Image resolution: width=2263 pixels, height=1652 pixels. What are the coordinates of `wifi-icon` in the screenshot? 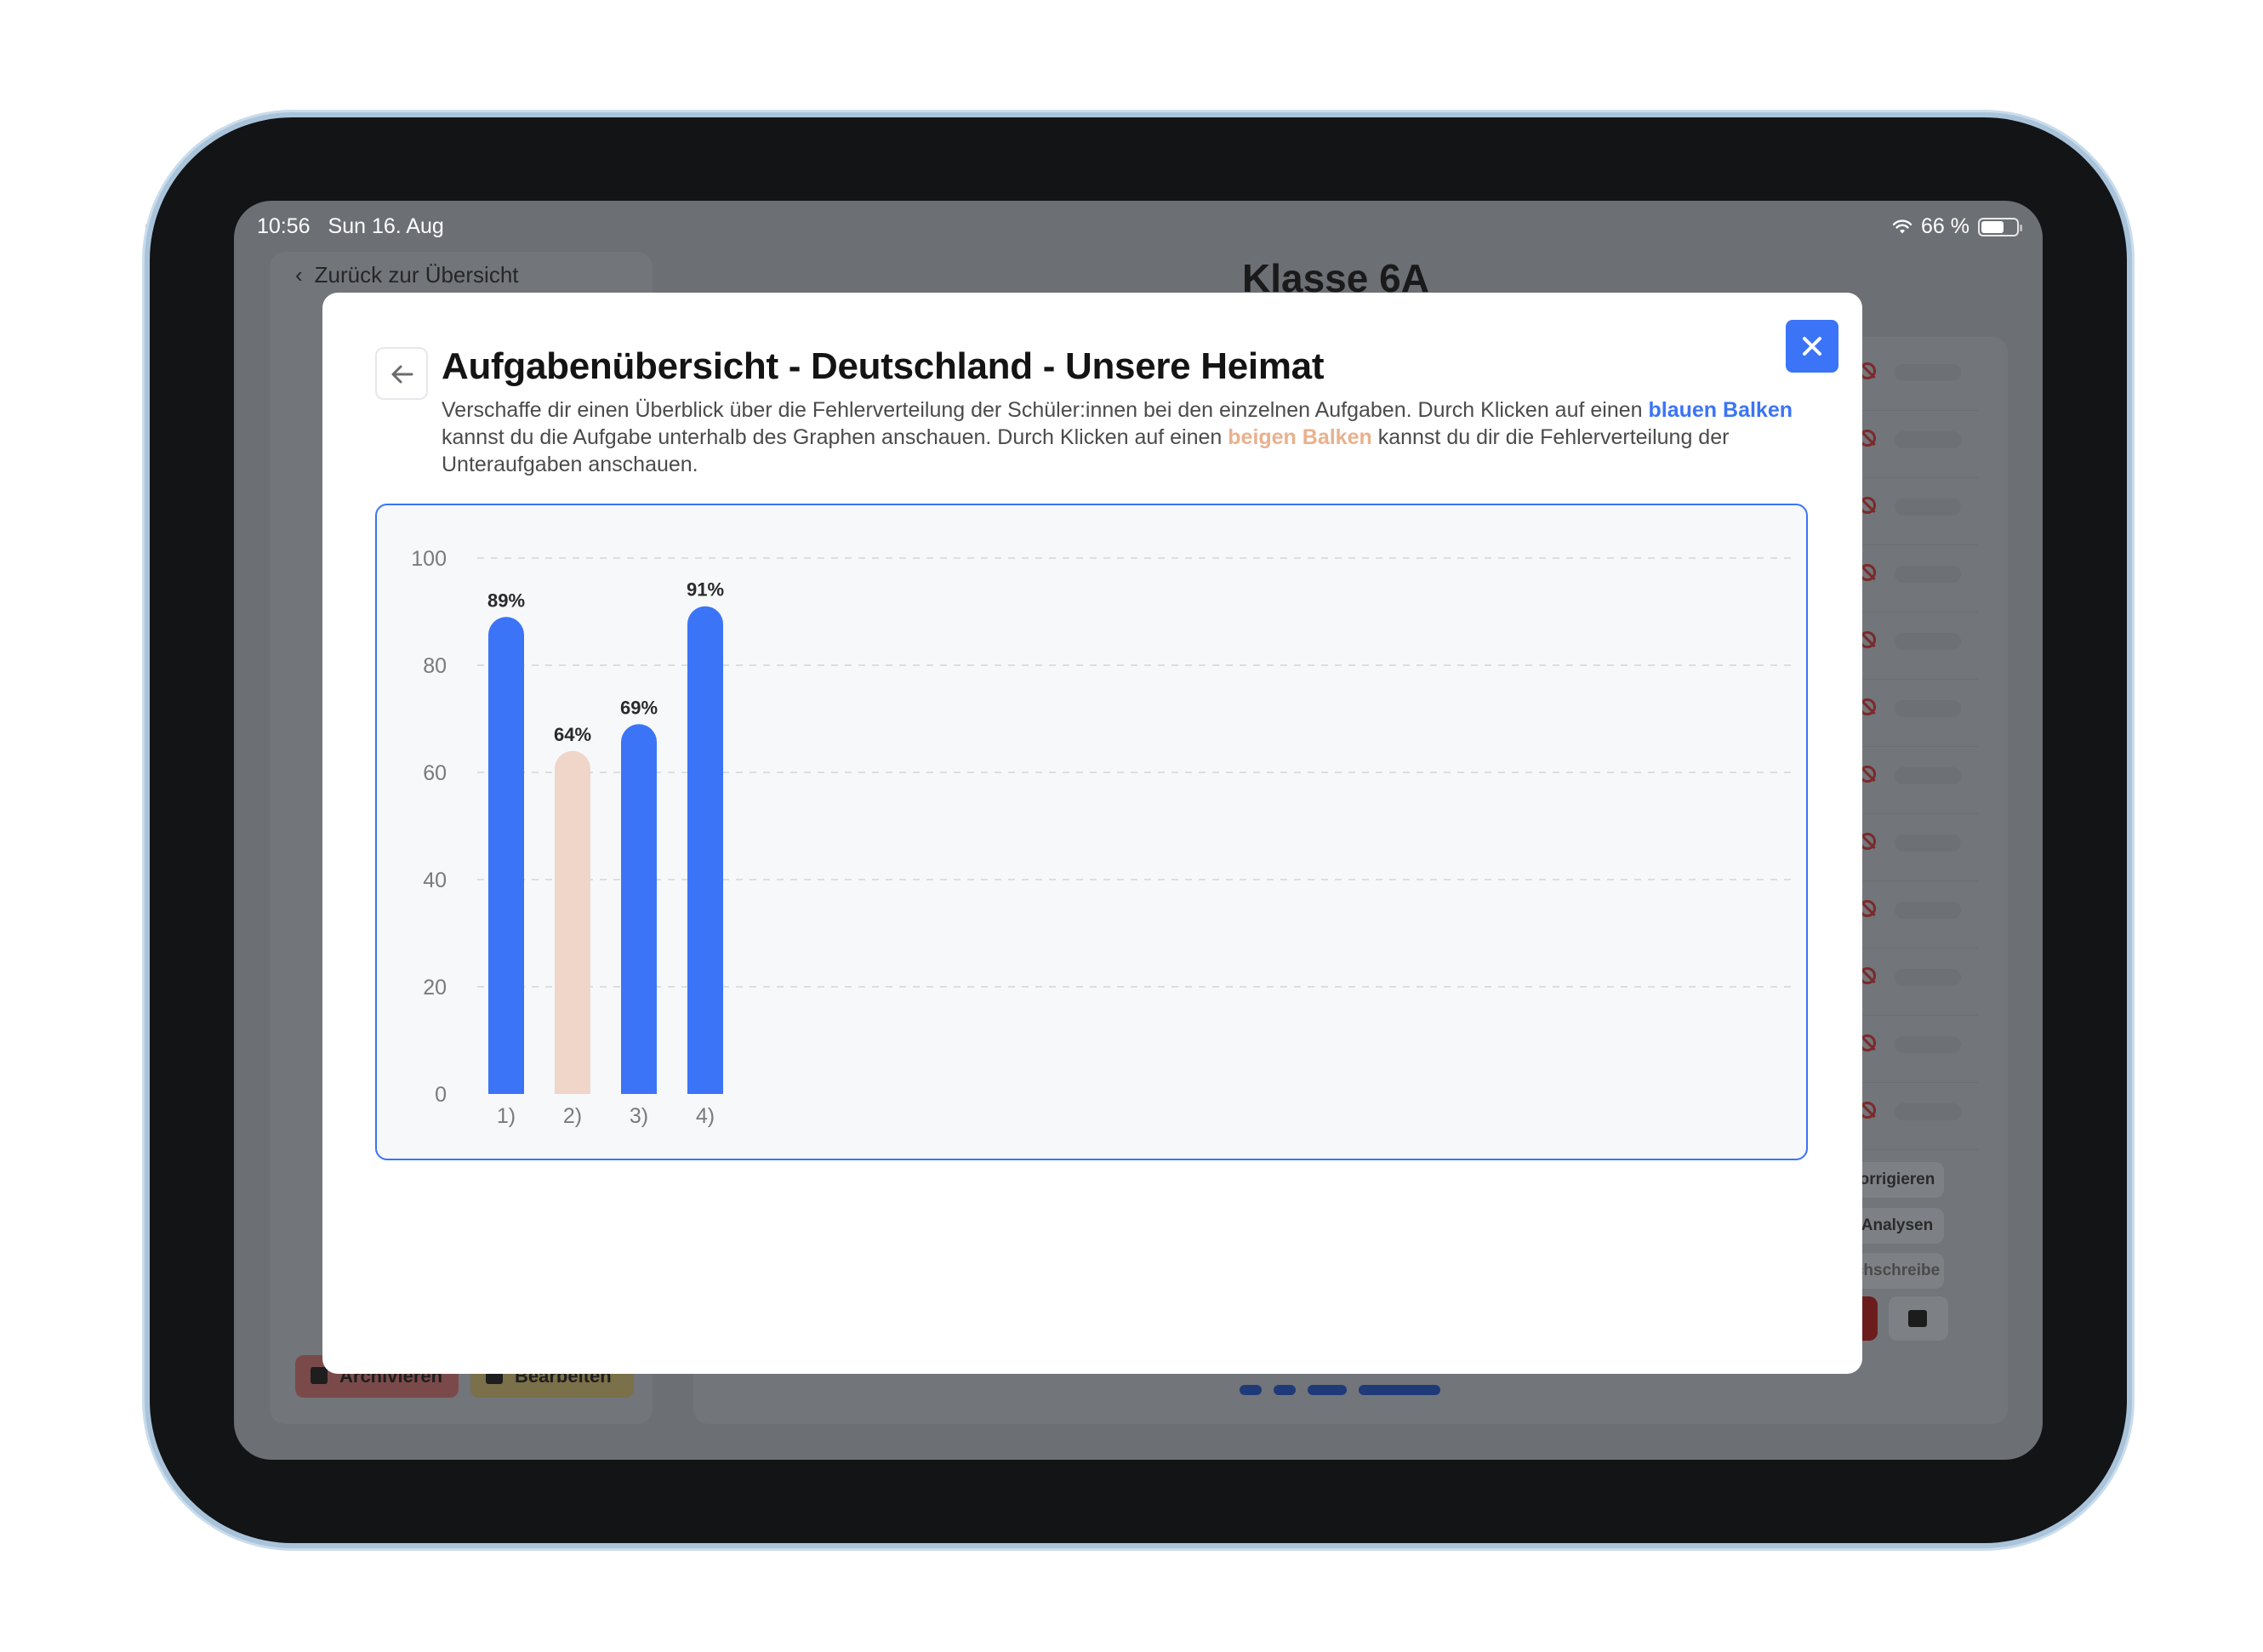 It's located at (1902, 226).